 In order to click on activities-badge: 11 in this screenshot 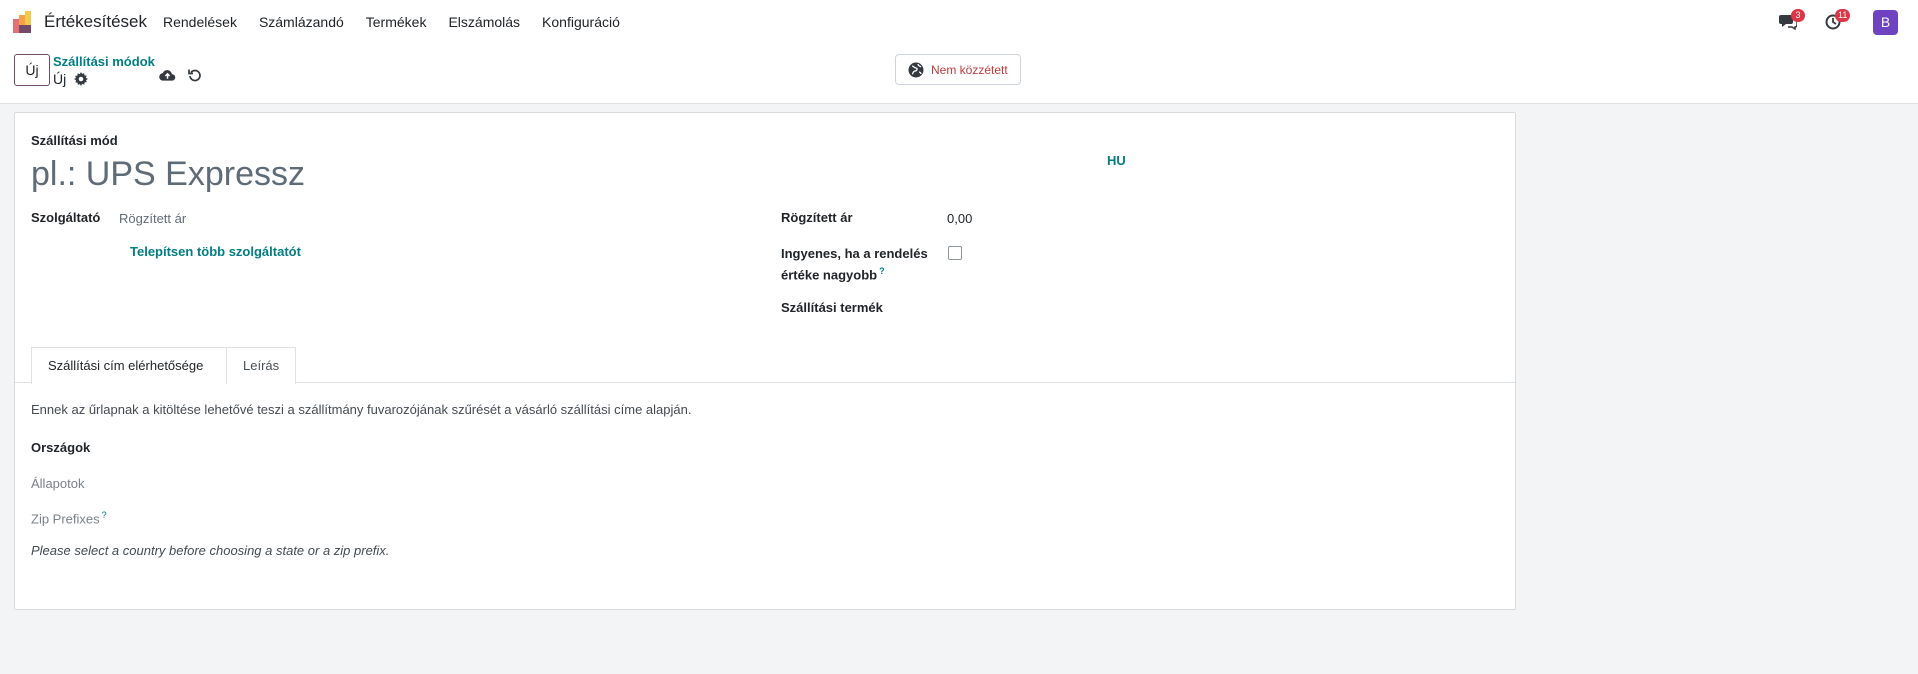, I will do `click(1843, 15)`.